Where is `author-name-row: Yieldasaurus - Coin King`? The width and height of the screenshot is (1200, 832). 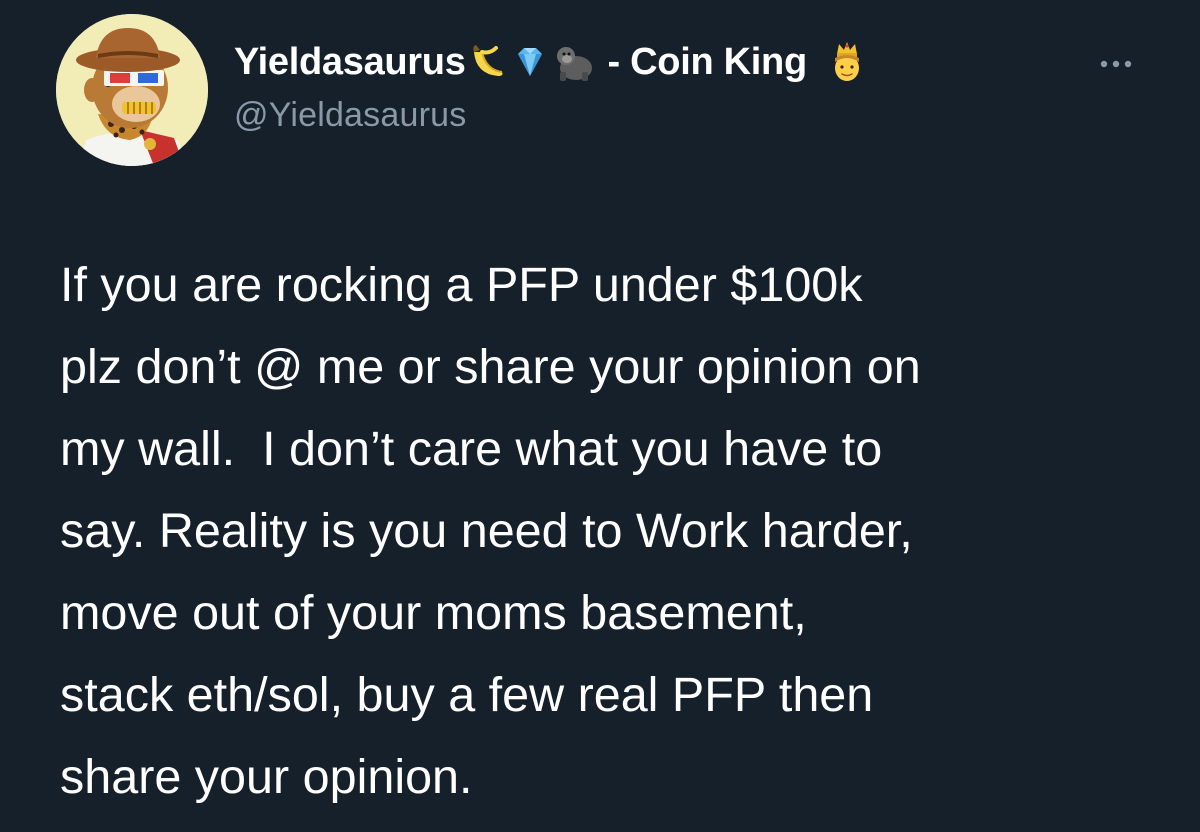
author-name-row: Yieldasaurus - Coin King is located at coordinates (550, 62).